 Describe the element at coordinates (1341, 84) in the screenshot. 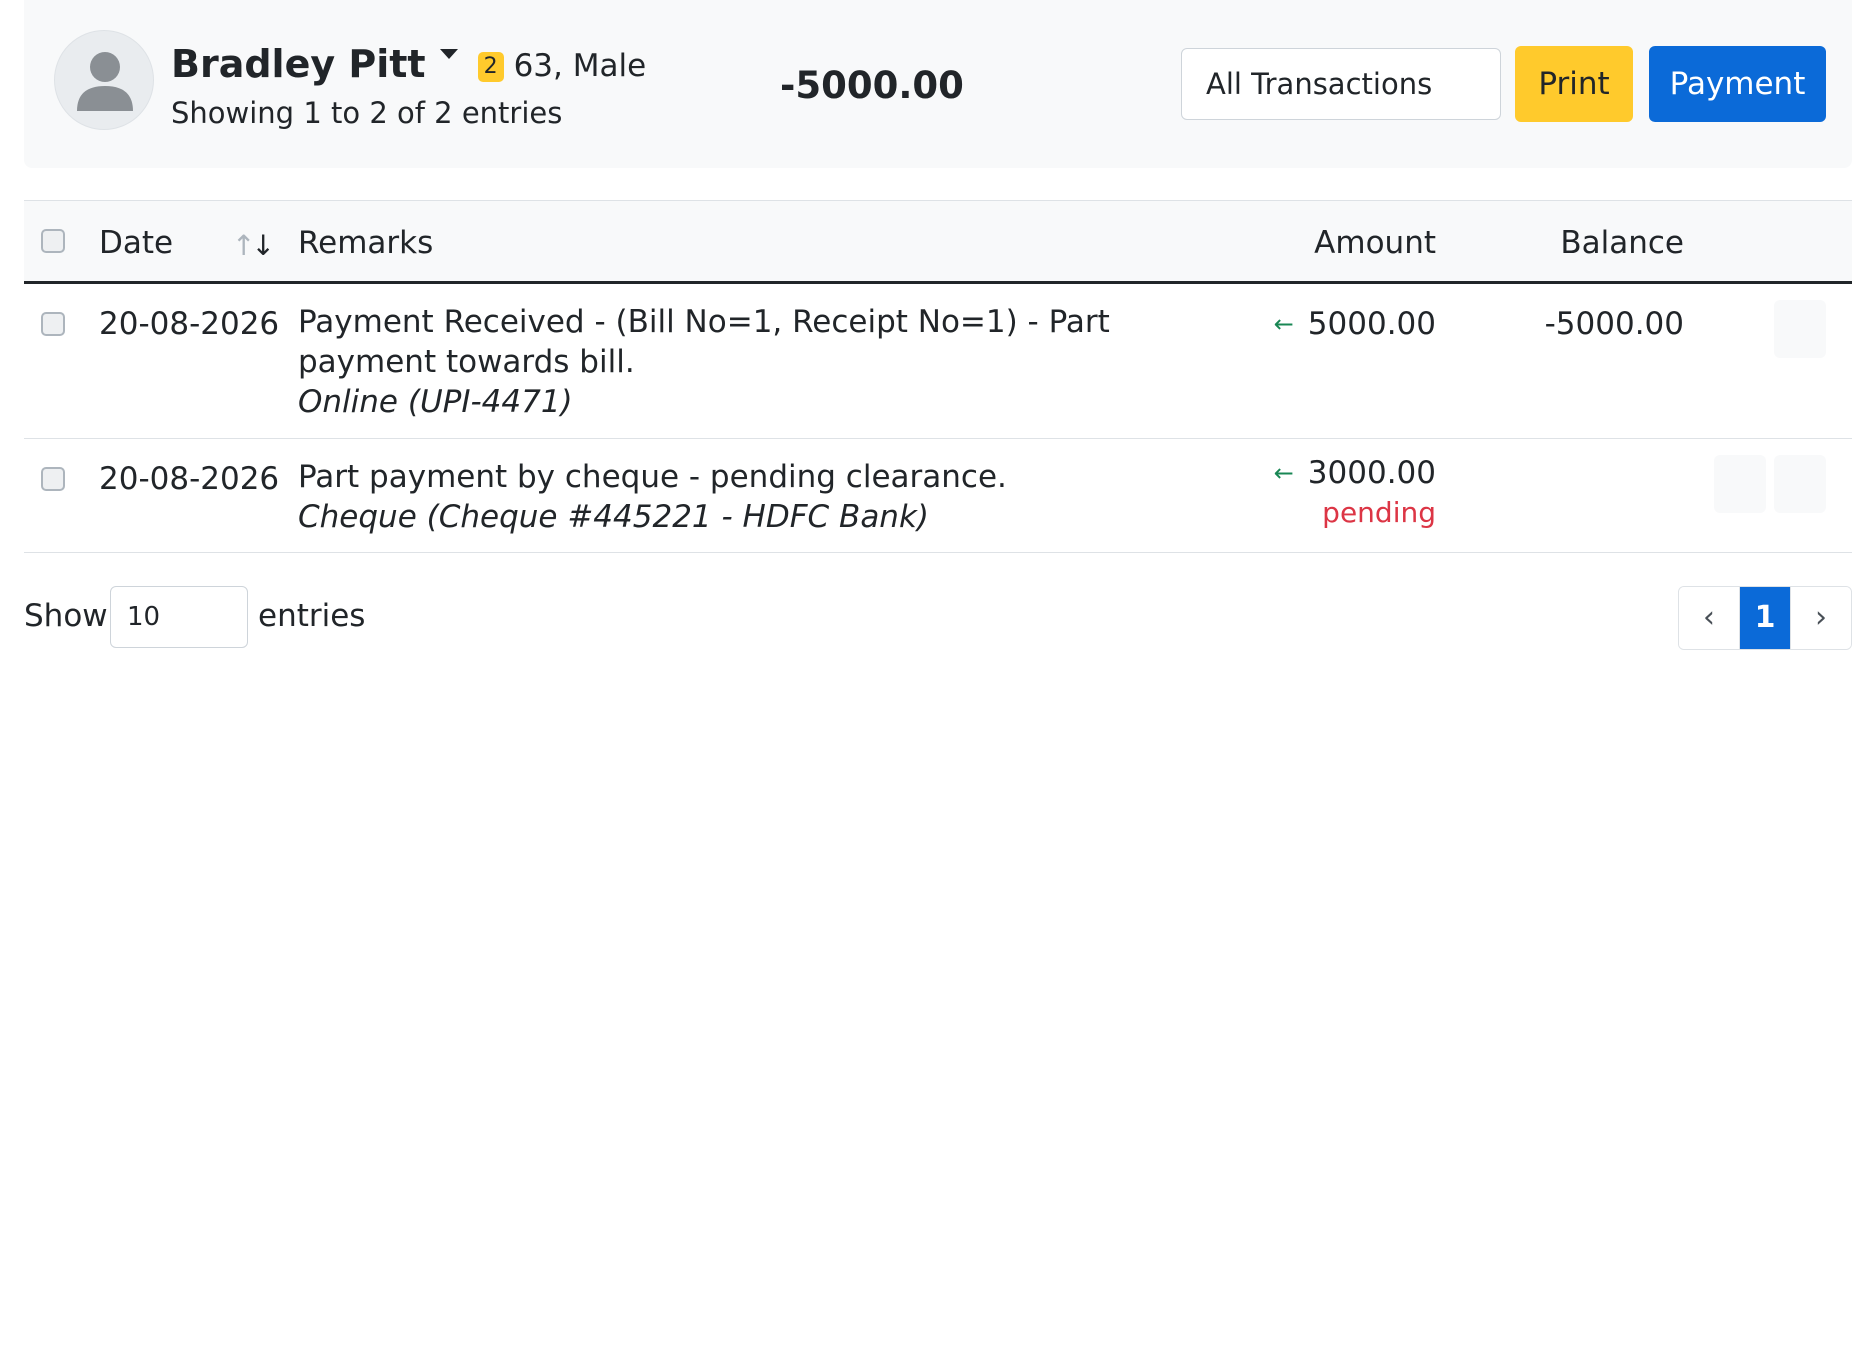

I see `transaction-filter-select: All Transactions` at that location.